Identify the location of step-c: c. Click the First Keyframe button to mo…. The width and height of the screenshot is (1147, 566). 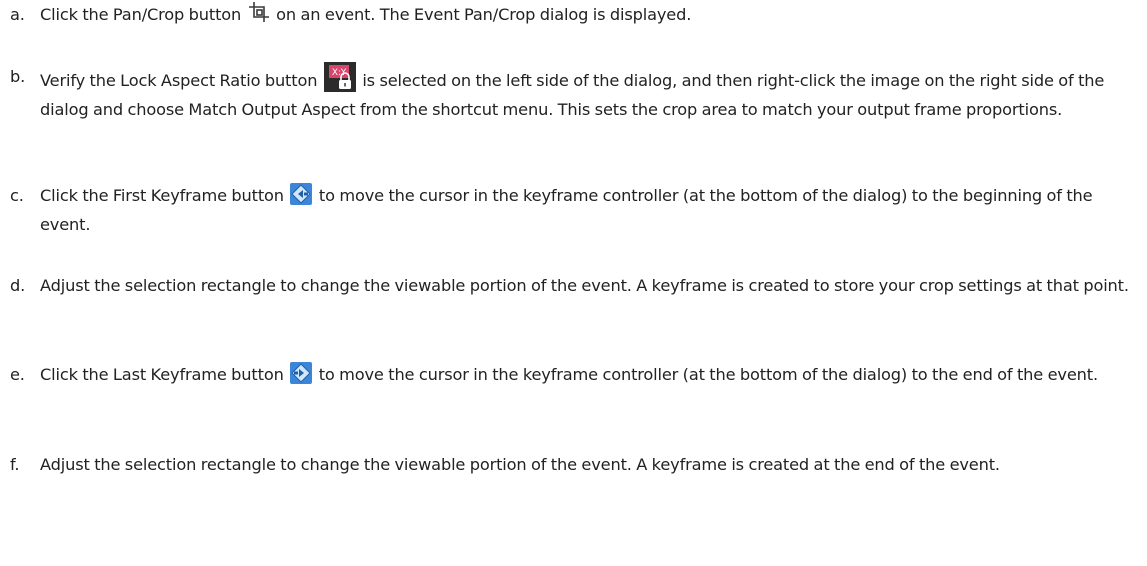
(575, 210).